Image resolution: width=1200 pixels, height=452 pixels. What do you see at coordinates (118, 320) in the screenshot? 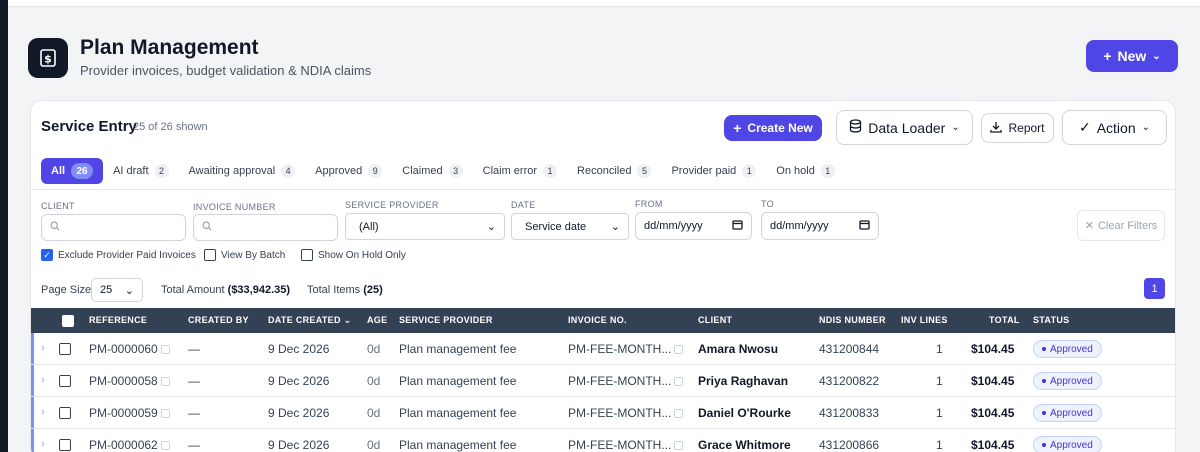
I see `col-reference: REFERENCE` at bounding box center [118, 320].